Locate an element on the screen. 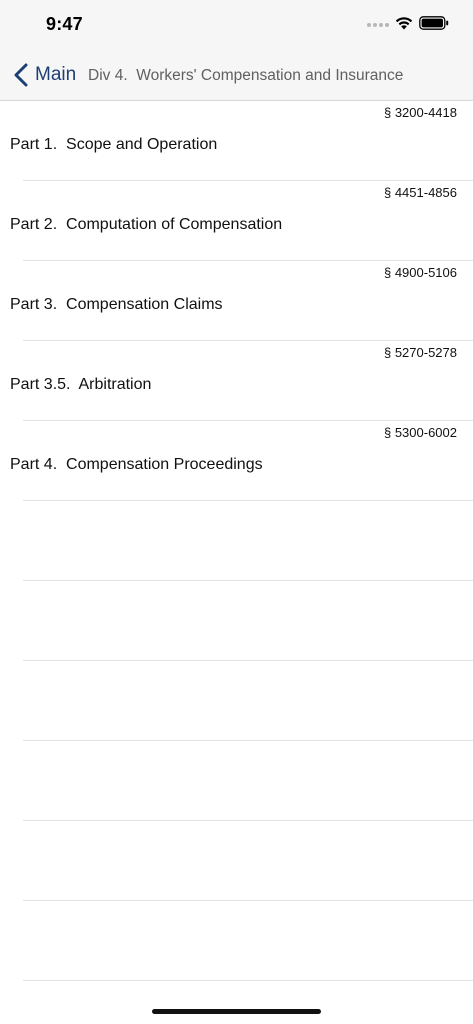 The width and height of the screenshot is (473, 1024). list-item: § 3200-4418 Part 1. Scope and Operation is located at coordinates (236, 141).